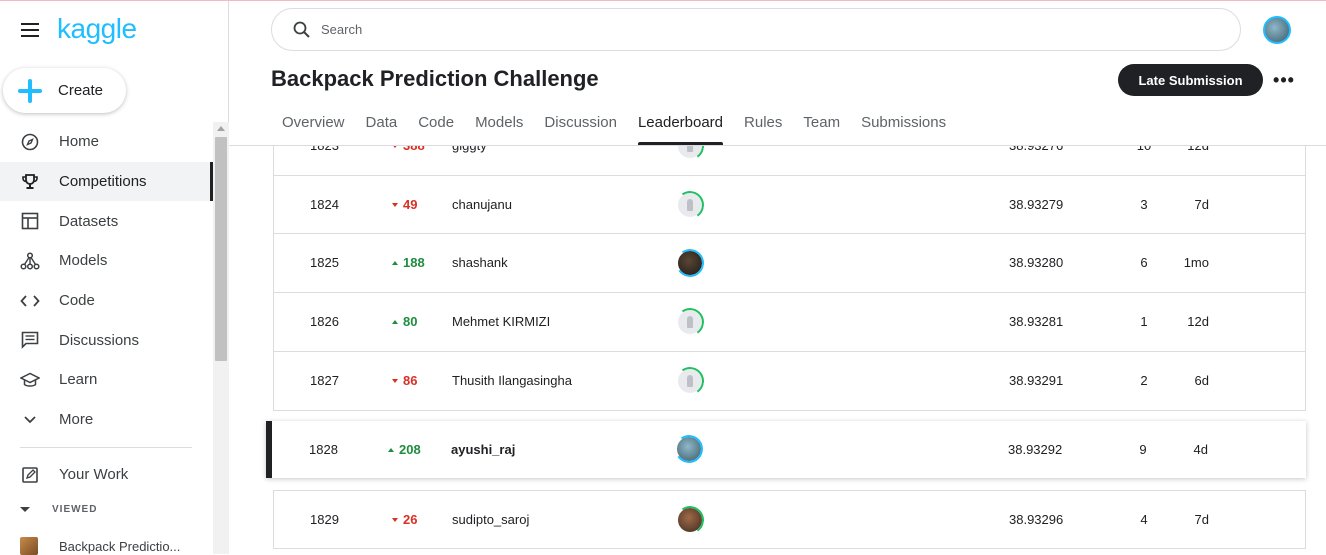 Image resolution: width=1326 pixels, height=555 pixels. What do you see at coordinates (1036, 262) in the screenshot?
I see `score: 38.93280` at bounding box center [1036, 262].